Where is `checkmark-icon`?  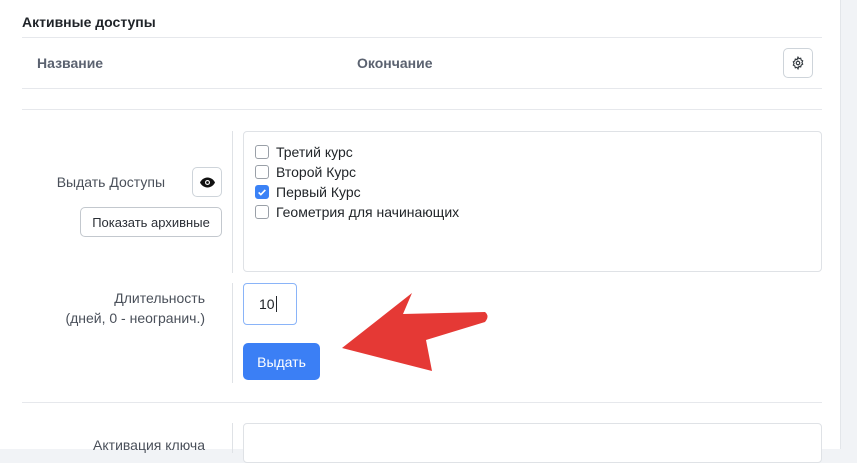 checkmark-icon is located at coordinates (262, 192).